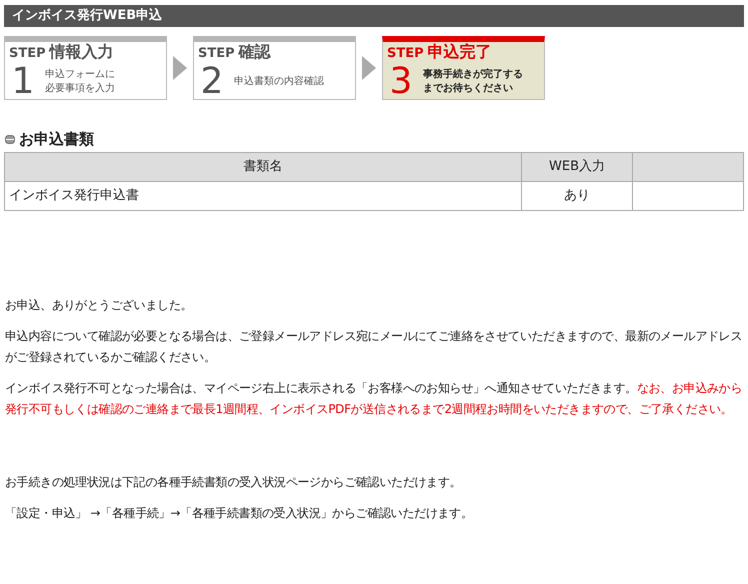 The image size is (748, 584). What do you see at coordinates (10, 139) in the screenshot?
I see `bullet-icon` at bounding box center [10, 139].